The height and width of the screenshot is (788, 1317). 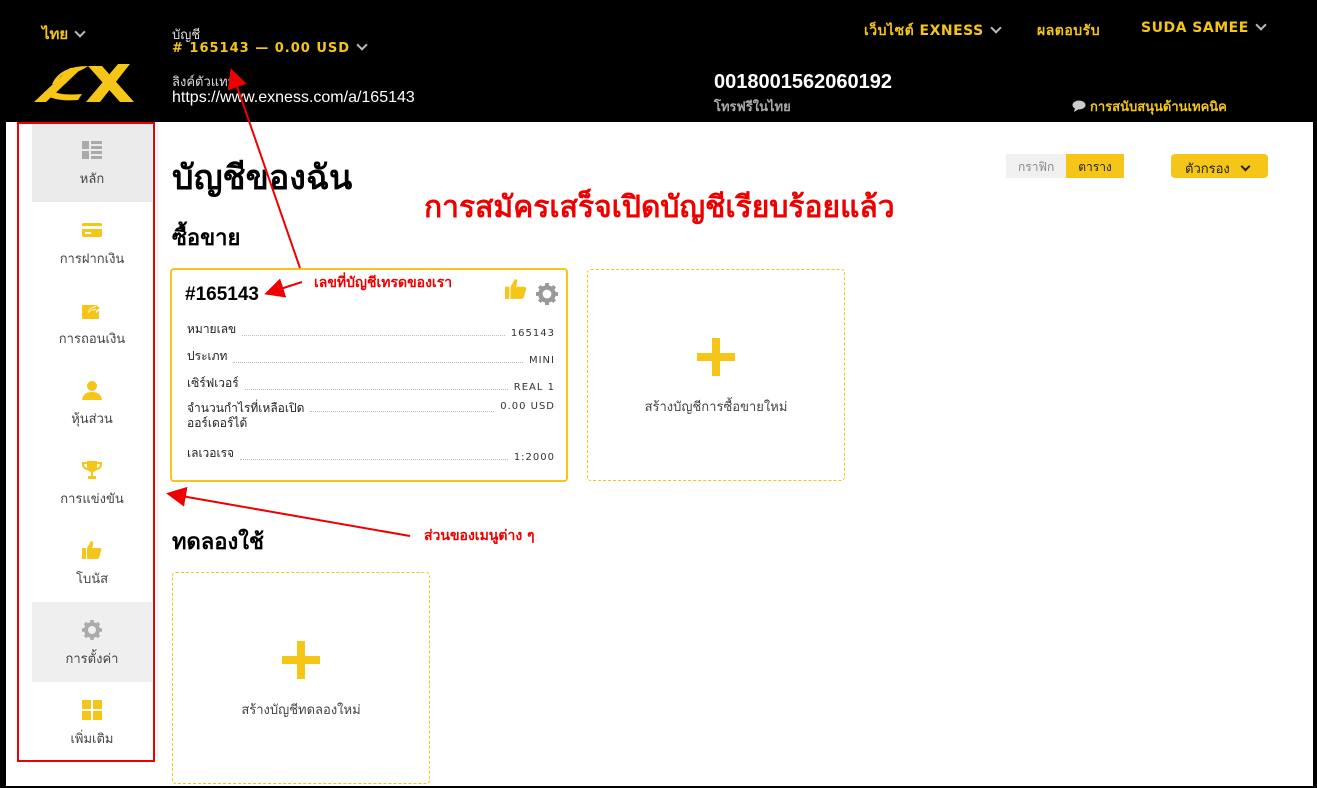 I want to click on account-row-server: เซิร์ฟเวอร์ REAL 1, so click(x=371, y=384).